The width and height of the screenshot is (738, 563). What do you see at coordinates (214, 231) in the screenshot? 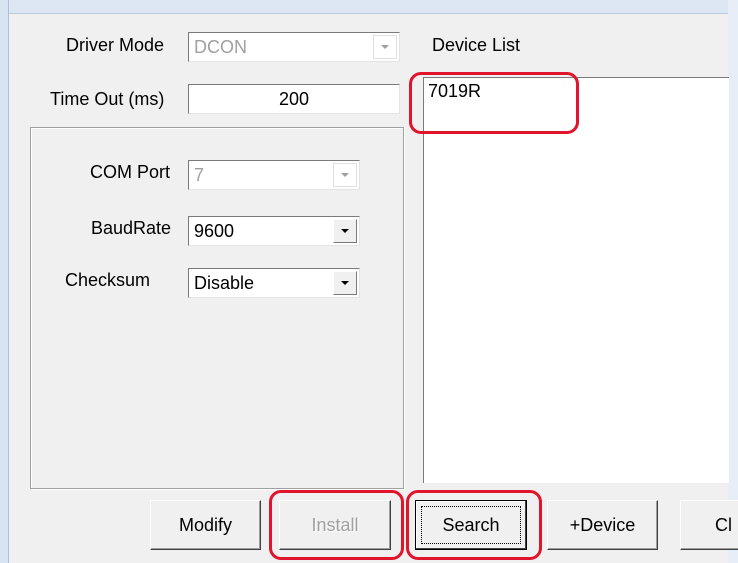
I see `baud-rate-value: 9600` at bounding box center [214, 231].